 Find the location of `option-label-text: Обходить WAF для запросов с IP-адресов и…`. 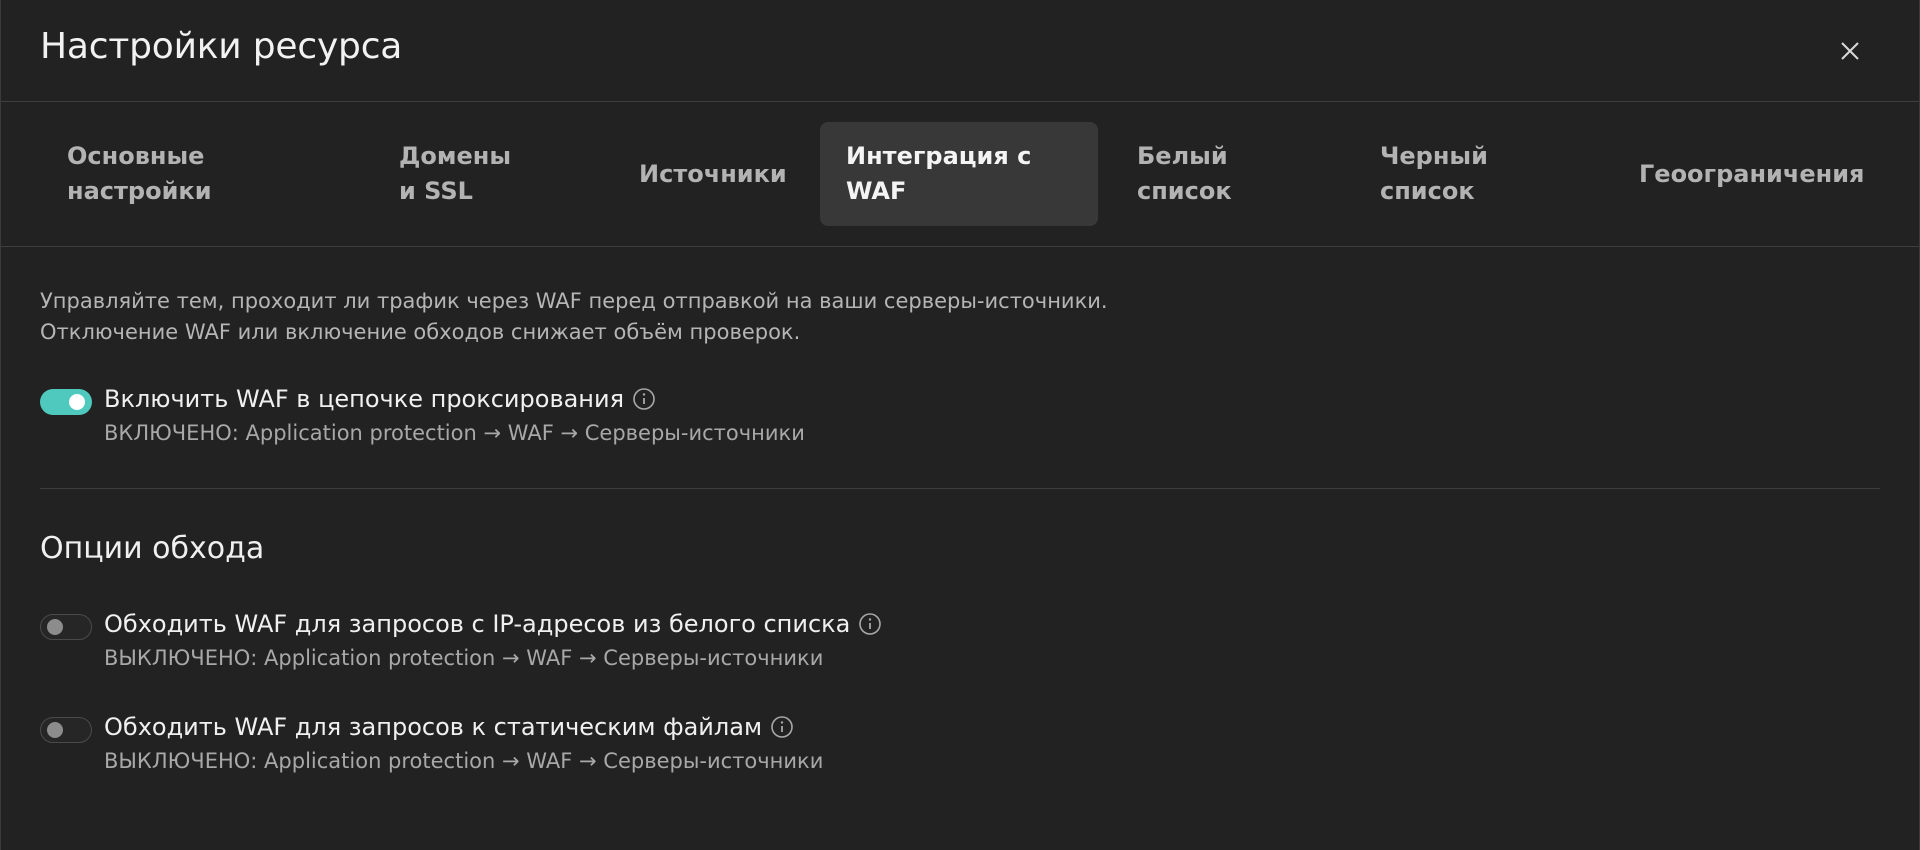

option-label-text: Обходить WAF для запросов с IP-адресов и… is located at coordinates (477, 624).